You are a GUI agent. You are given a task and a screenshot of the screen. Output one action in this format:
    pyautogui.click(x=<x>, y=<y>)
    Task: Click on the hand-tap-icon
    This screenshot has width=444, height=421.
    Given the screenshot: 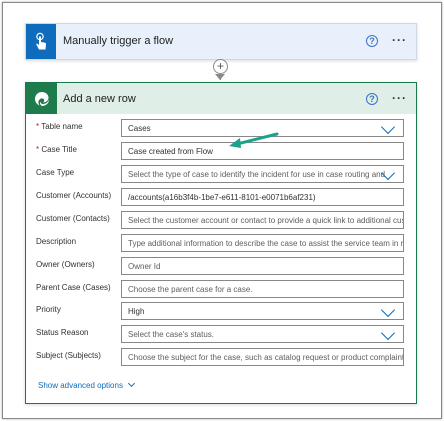 What is the action you would take?
    pyautogui.click(x=41, y=40)
    